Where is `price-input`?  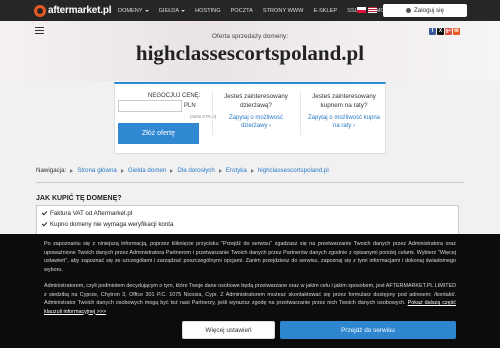 price-input is located at coordinates (150, 106).